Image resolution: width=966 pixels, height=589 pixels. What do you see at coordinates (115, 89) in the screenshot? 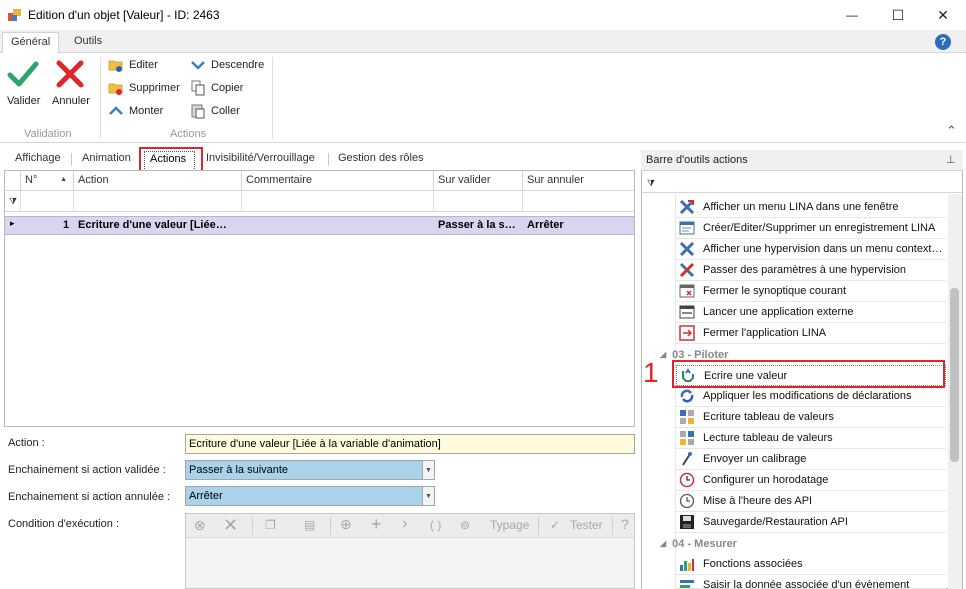
I see `folder-delete-icon` at bounding box center [115, 89].